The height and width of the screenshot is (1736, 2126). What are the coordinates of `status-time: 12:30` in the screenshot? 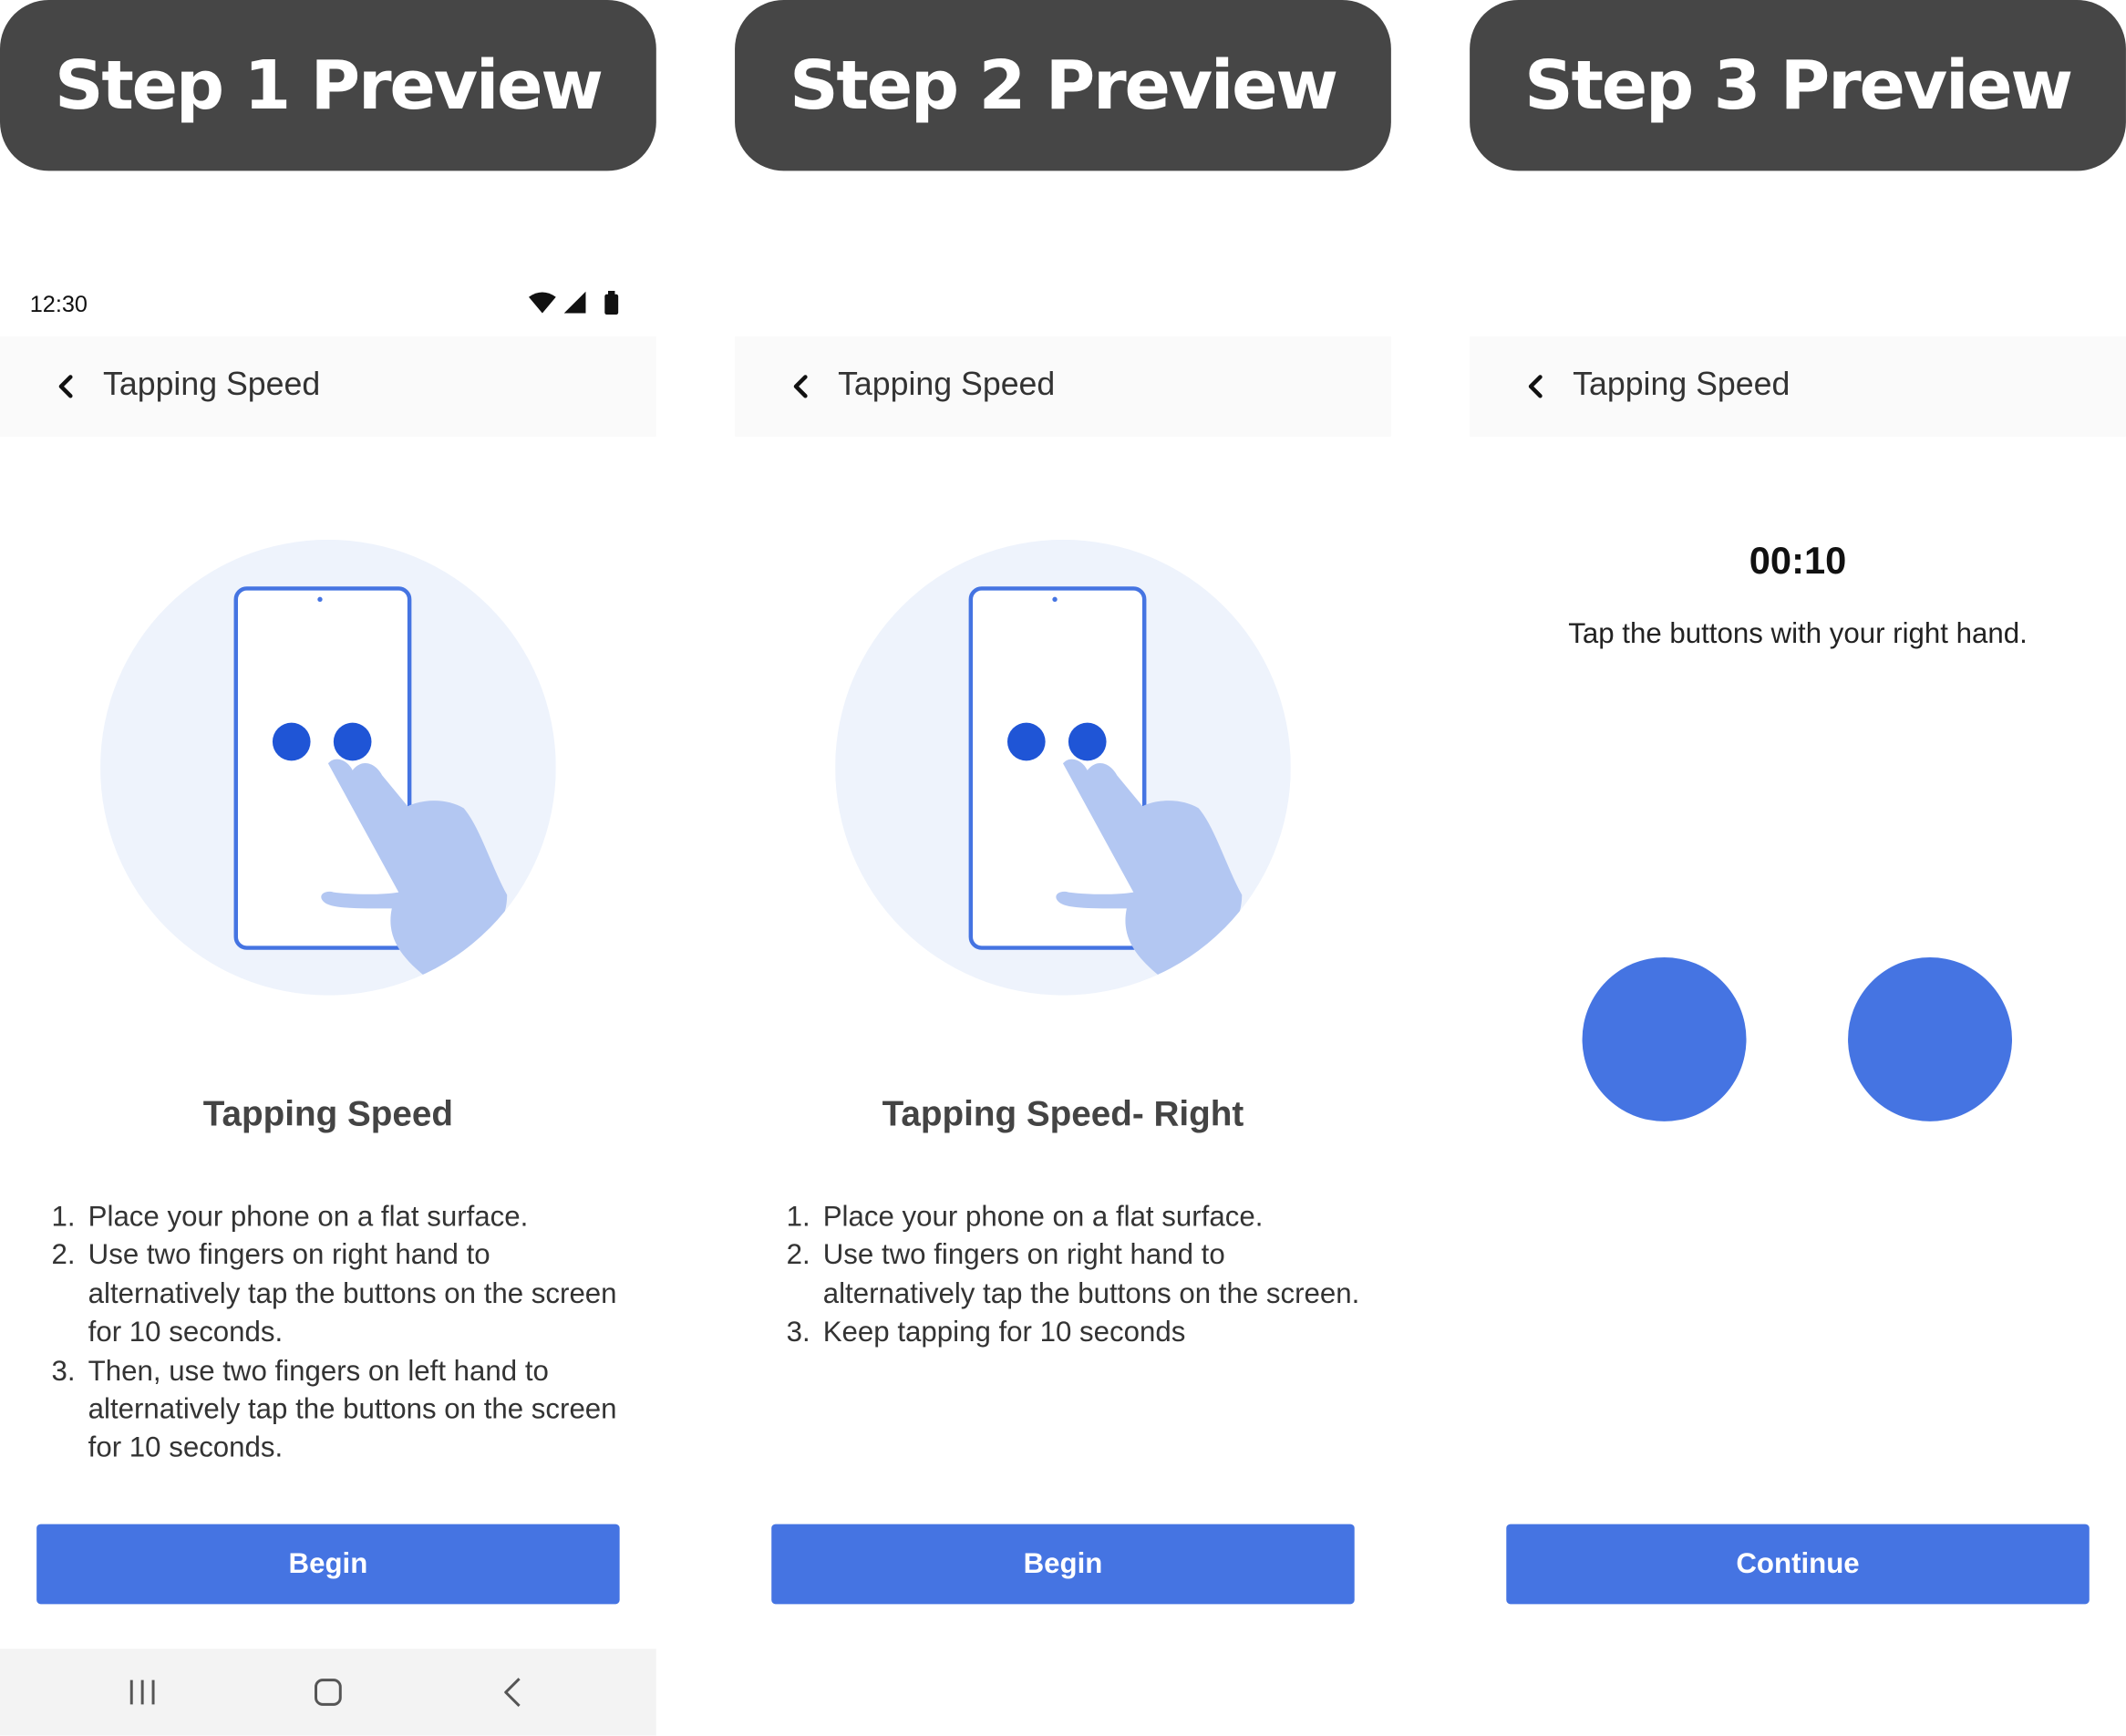 It's located at (58, 304).